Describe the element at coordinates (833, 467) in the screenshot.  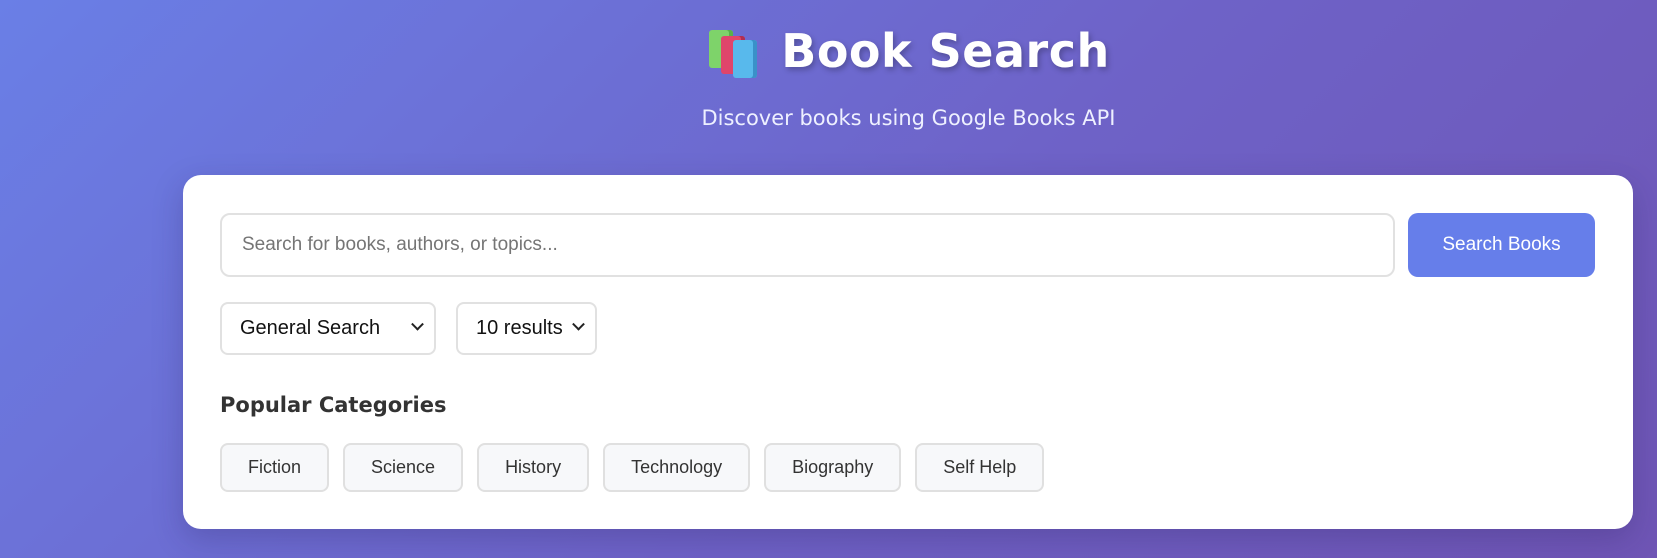
I see `category-biography-button: Biography` at that location.